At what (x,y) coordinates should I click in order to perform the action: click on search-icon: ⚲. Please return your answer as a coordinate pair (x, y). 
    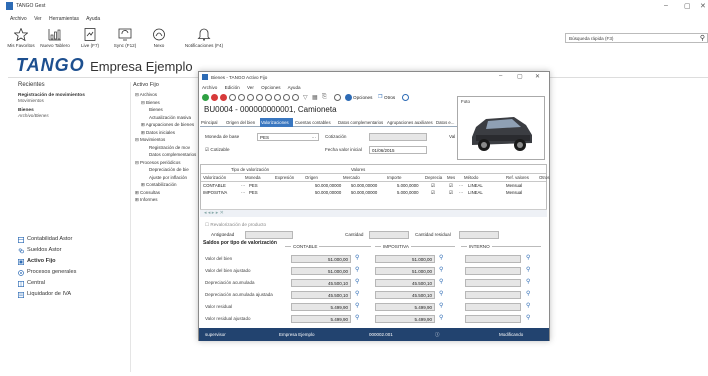
    Looking at the image, I should click on (702, 38).